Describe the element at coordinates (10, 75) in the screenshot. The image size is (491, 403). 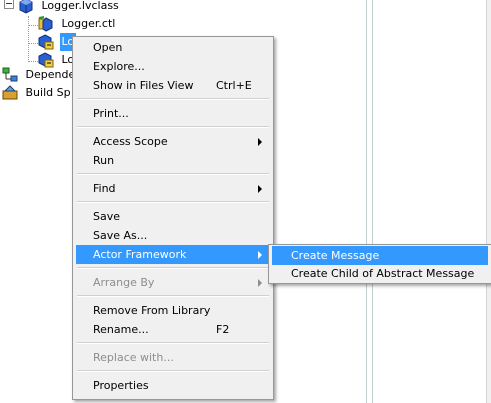
I see `dependencies-icon` at that location.